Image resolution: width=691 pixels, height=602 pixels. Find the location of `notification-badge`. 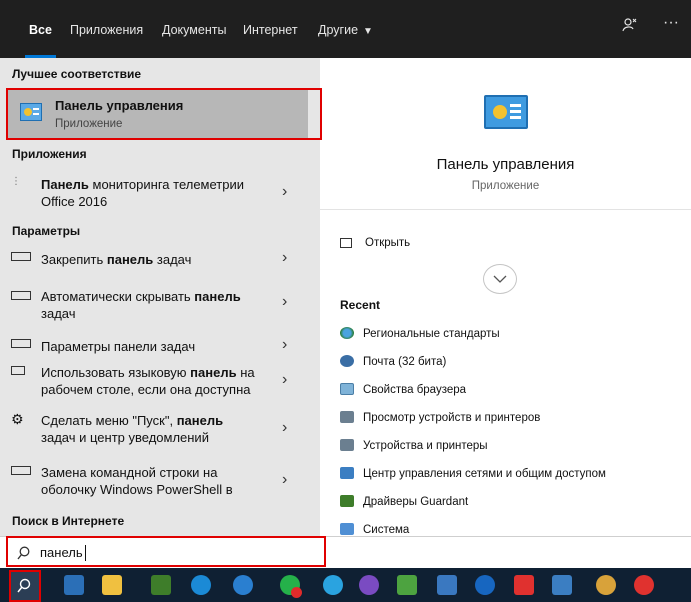

notification-badge is located at coordinates (296, 592).